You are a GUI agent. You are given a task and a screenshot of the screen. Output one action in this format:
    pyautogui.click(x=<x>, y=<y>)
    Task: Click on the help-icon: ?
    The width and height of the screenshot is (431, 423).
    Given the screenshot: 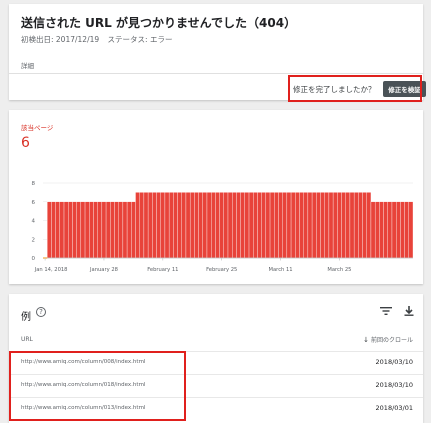 What is the action you would take?
    pyautogui.click(x=41, y=312)
    